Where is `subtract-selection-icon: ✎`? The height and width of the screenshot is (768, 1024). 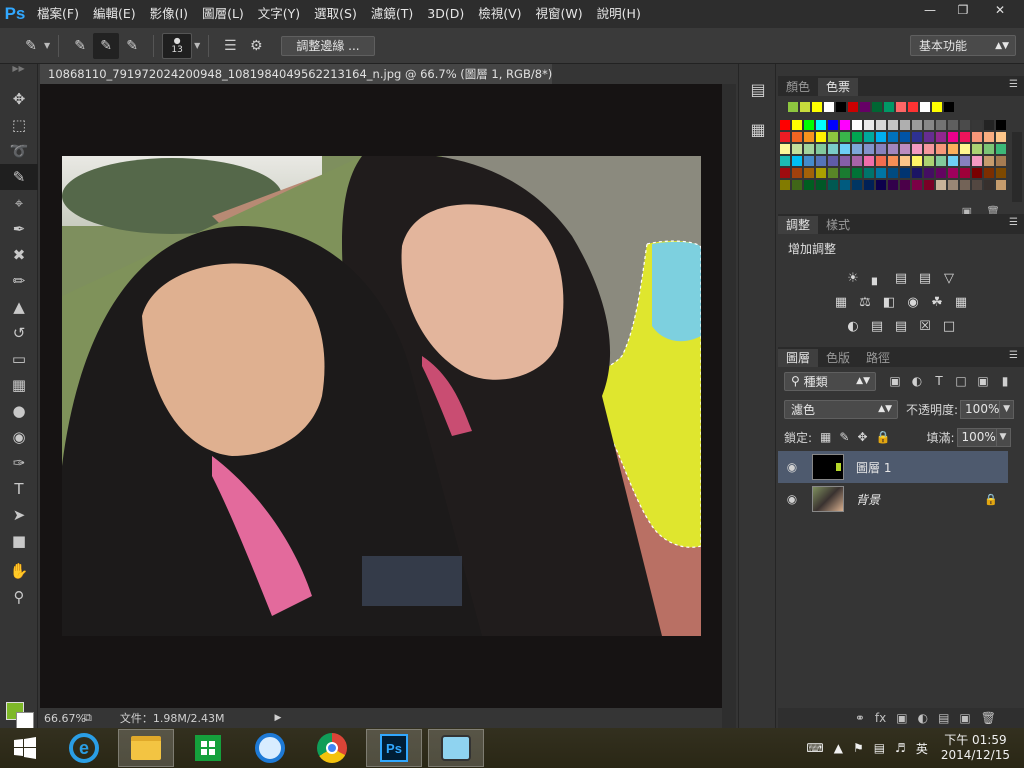 subtract-selection-icon: ✎ is located at coordinates (132, 46).